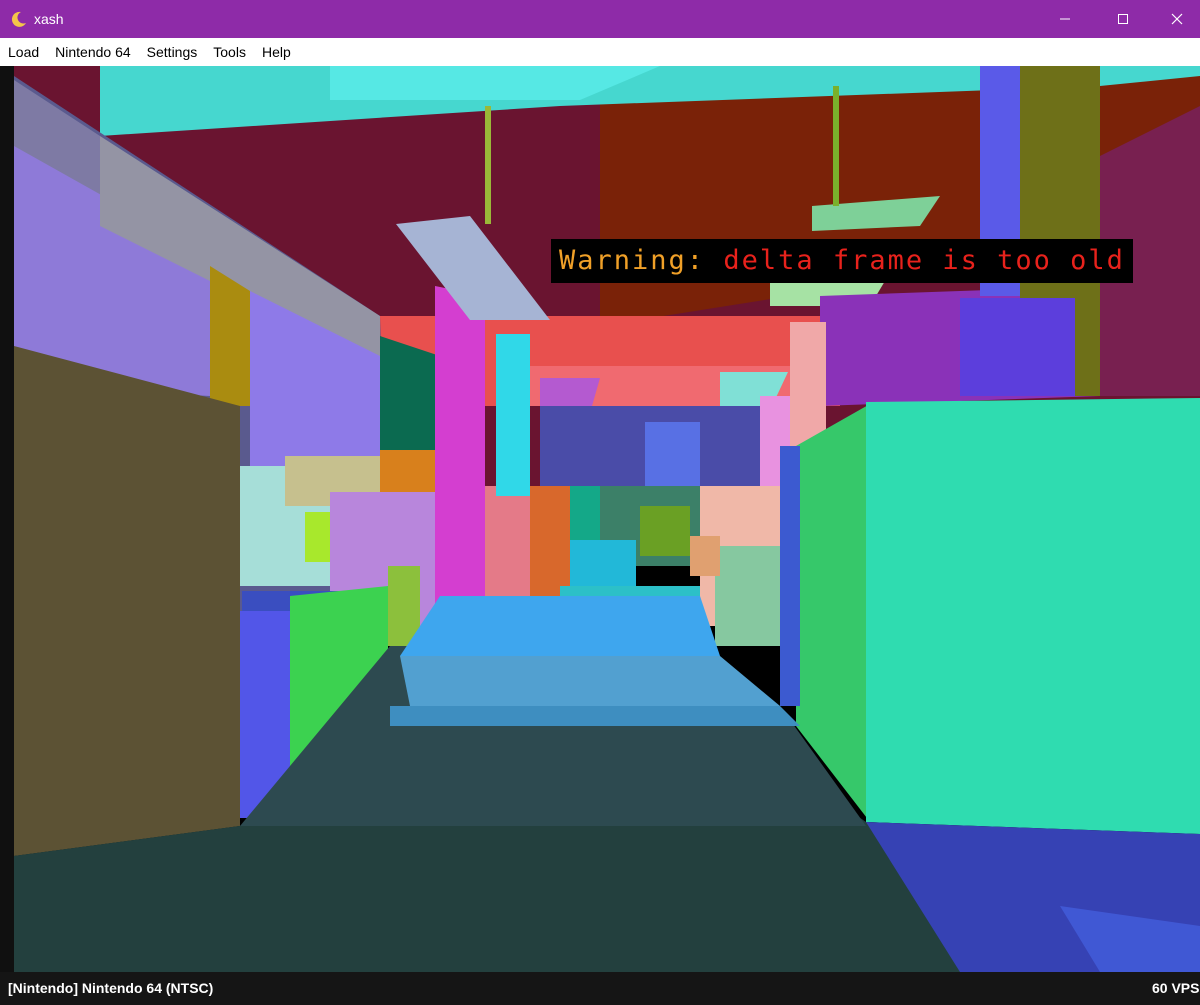 This screenshot has height=1005, width=1200. Describe the element at coordinates (23, 52) in the screenshot. I see `menu-load: Load` at that location.